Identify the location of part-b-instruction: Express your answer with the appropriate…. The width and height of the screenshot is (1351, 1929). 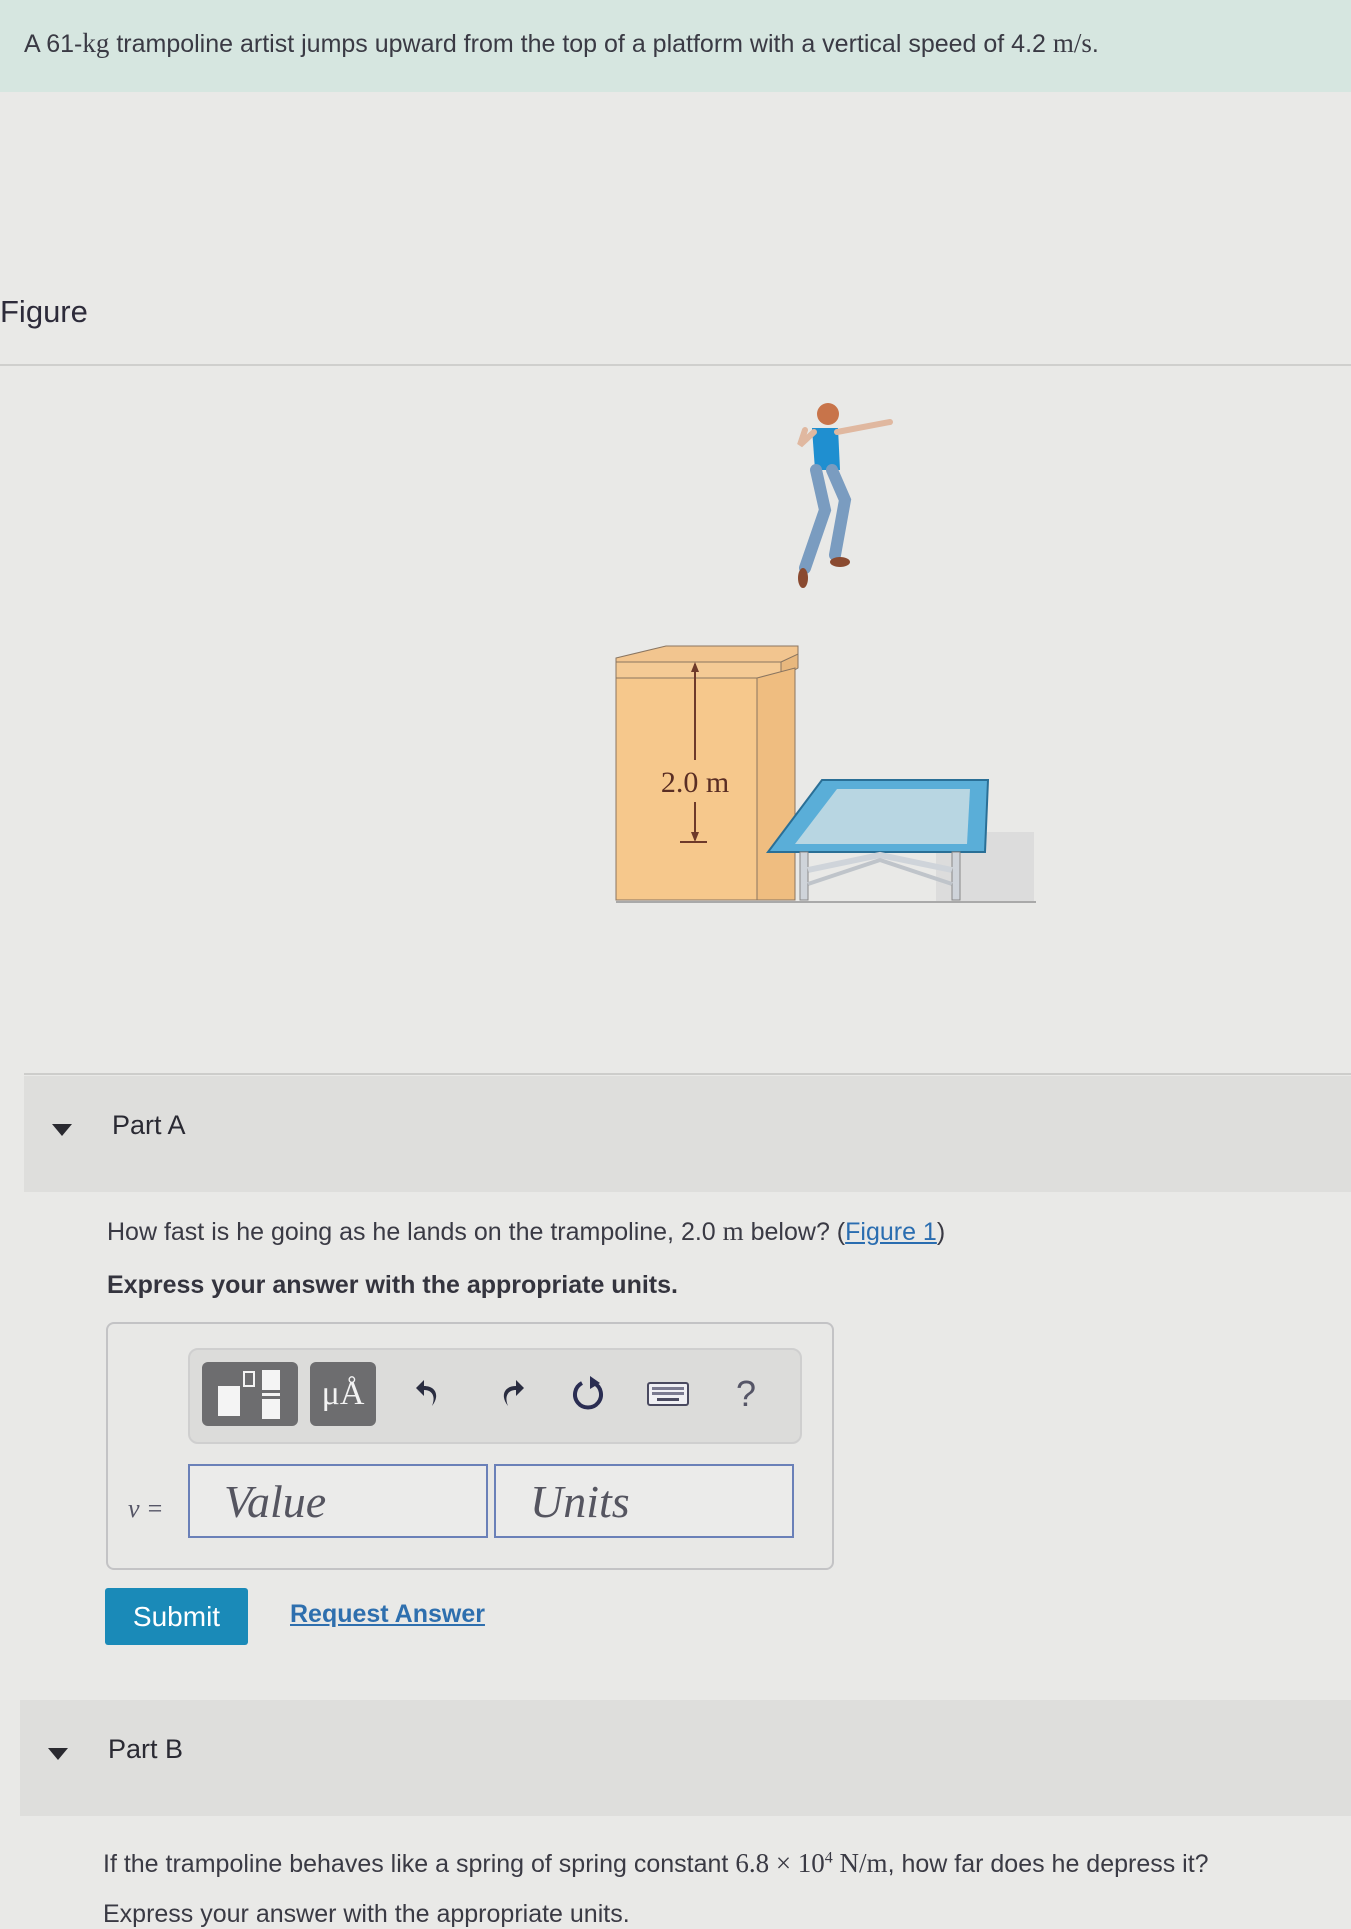
(366, 1914).